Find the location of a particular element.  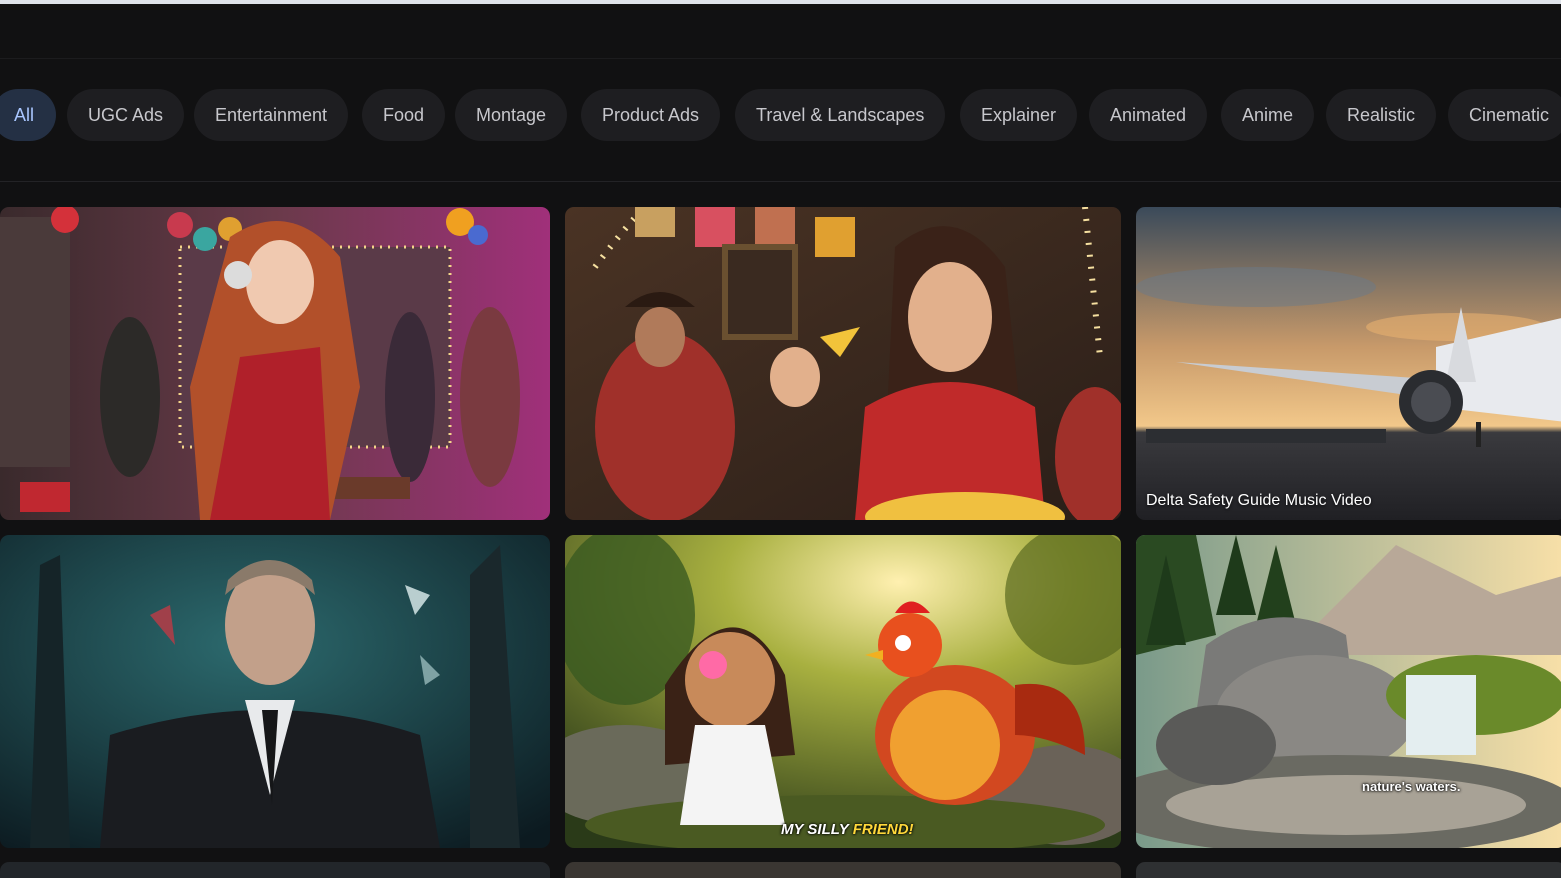

filter-chip-product-ads: Product Ads is located at coordinates (651, 115).